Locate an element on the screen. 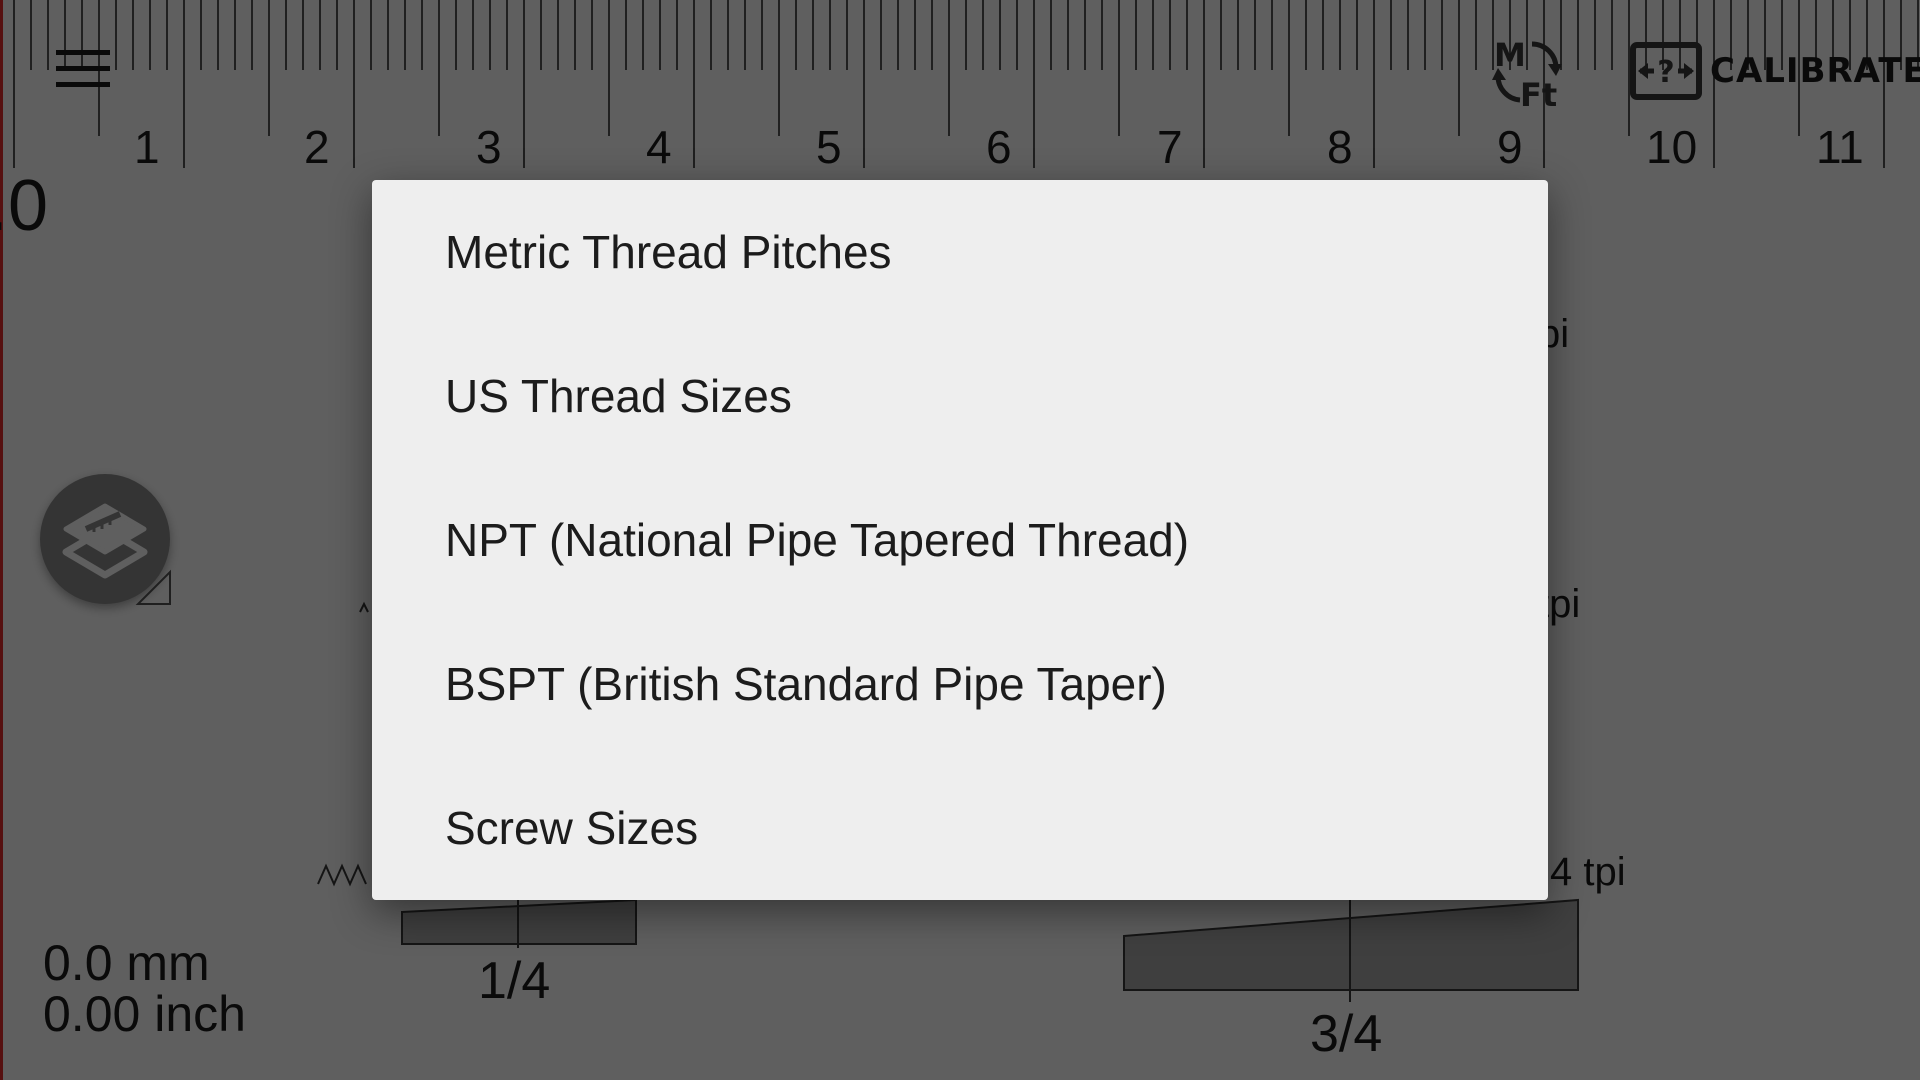  dialog-item-us-thread-sizes: US Thread Sizes is located at coordinates (960, 396).